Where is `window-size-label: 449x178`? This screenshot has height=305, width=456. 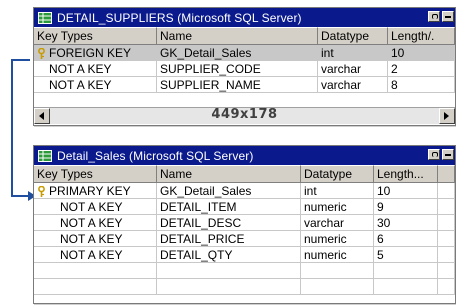 window-size-label: 449x178 is located at coordinates (244, 114).